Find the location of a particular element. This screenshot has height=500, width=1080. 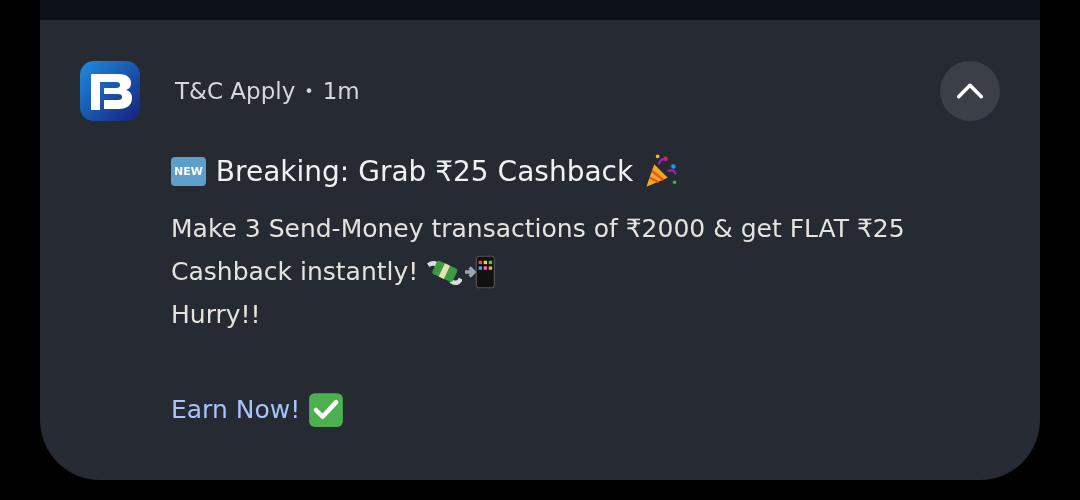

app-logo-icon is located at coordinates (110, 91).